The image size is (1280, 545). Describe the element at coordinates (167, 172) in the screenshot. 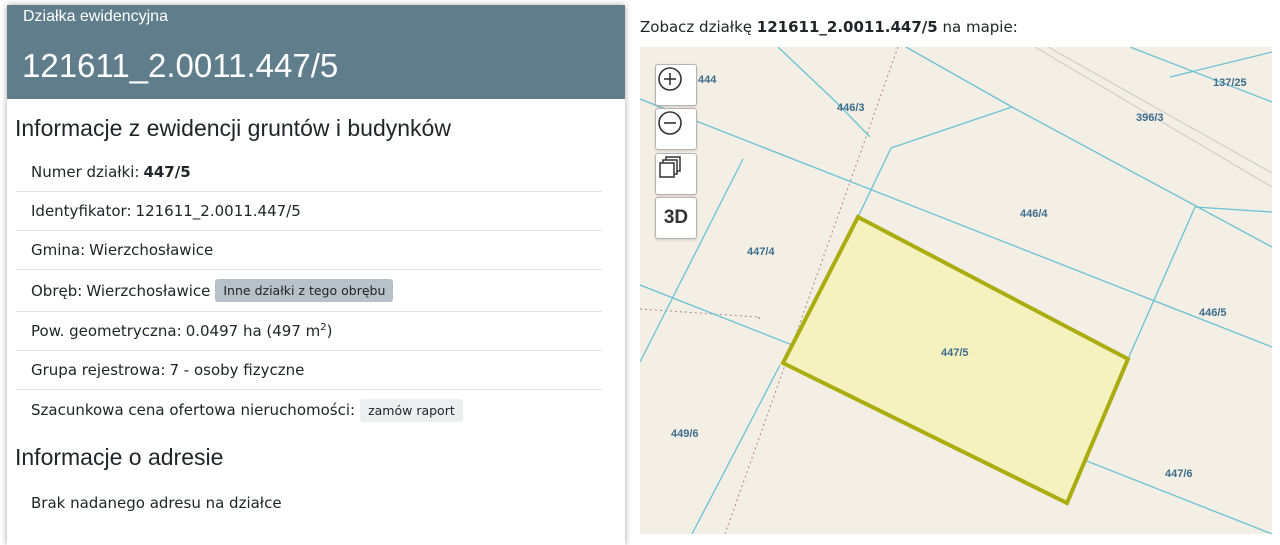

I see `value-parcel-number: 447/5` at that location.